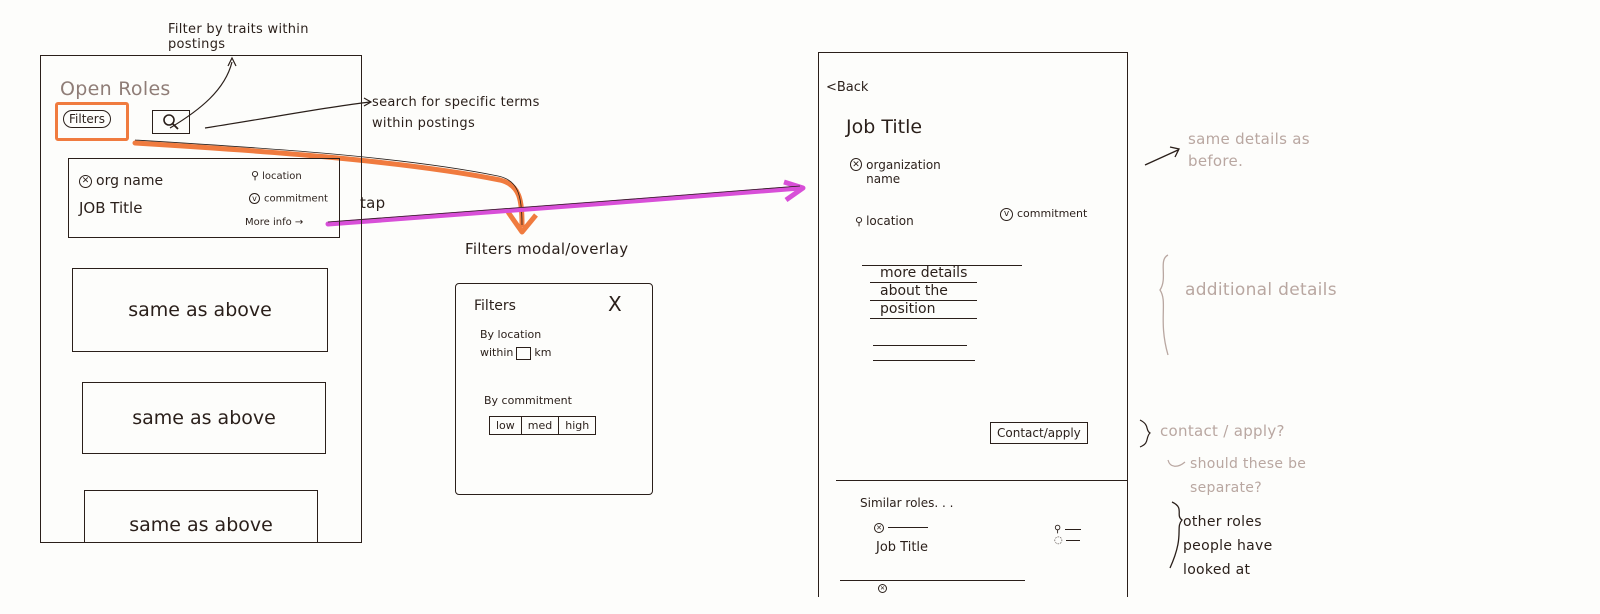  Describe the element at coordinates (1161, 157) in the screenshot. I see `same-details-arrow` at that location.